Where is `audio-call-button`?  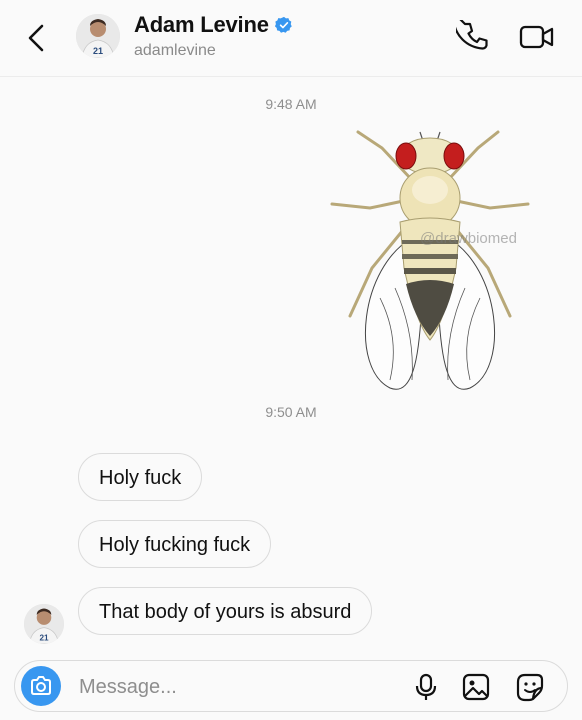
audio-call-button is located at coordinates (471, 34).